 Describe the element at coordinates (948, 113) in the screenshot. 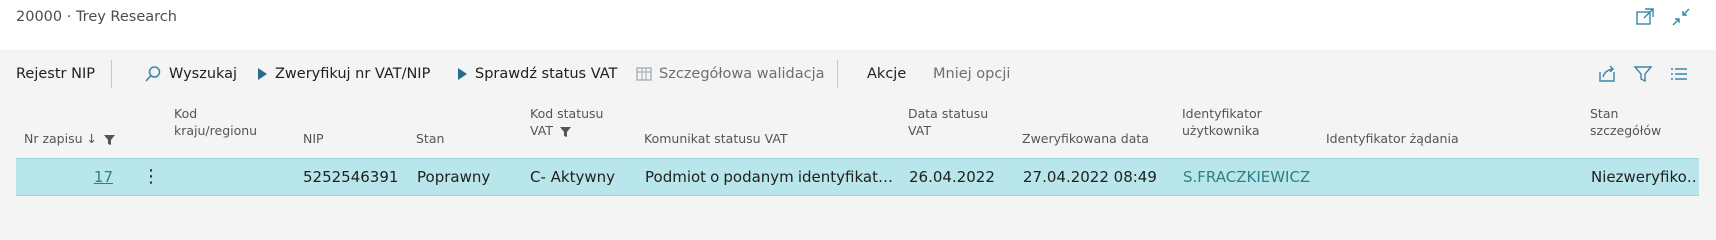

I see `column-label: Data statusu` at that location.